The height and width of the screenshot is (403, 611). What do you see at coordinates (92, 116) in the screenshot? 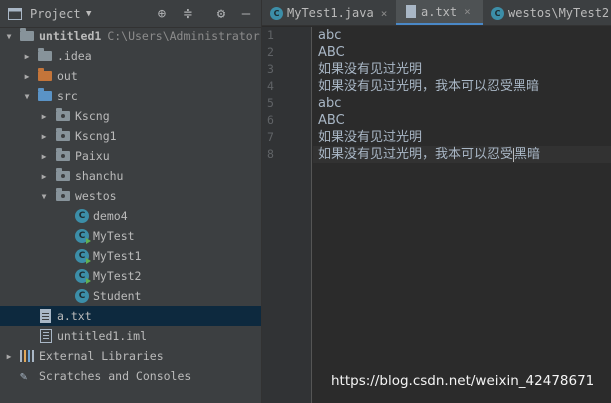
I see `tree-item-label: Kscng` at bounding box center [92, 116].